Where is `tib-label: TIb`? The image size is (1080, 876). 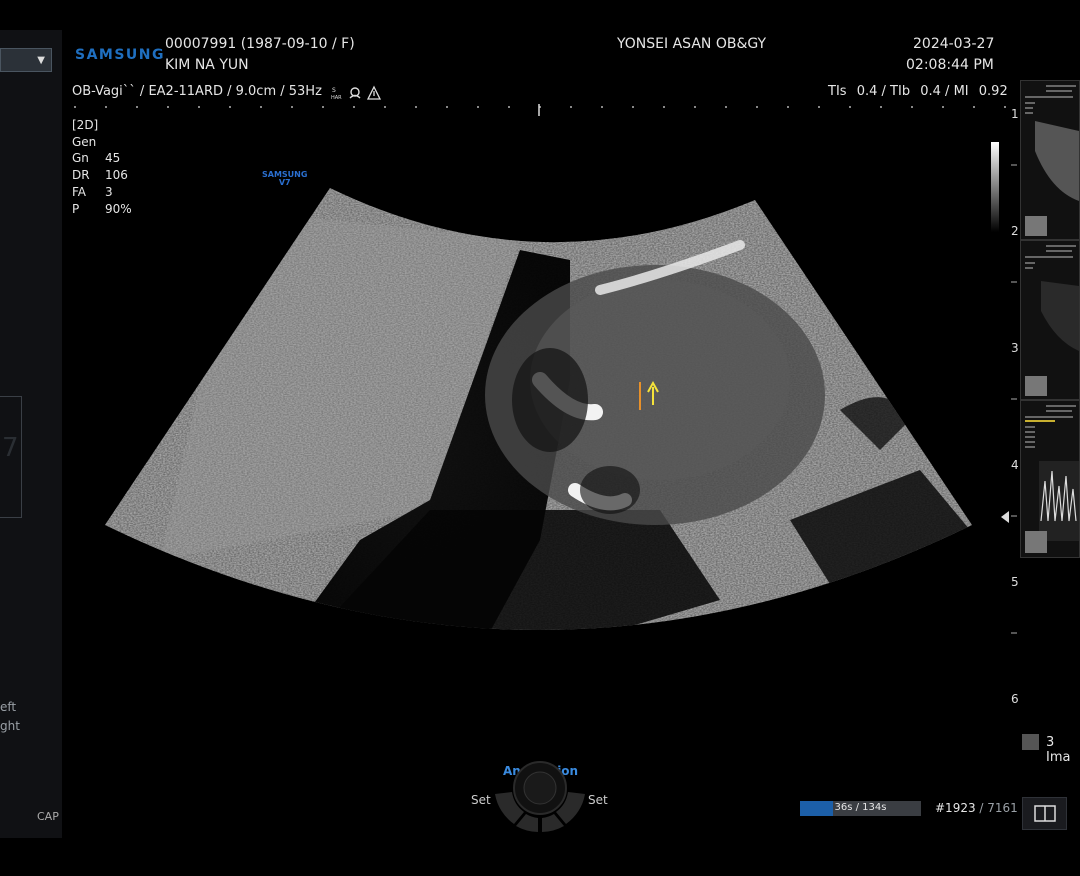
tib-label: TIb is located at coordinates (900, 91).